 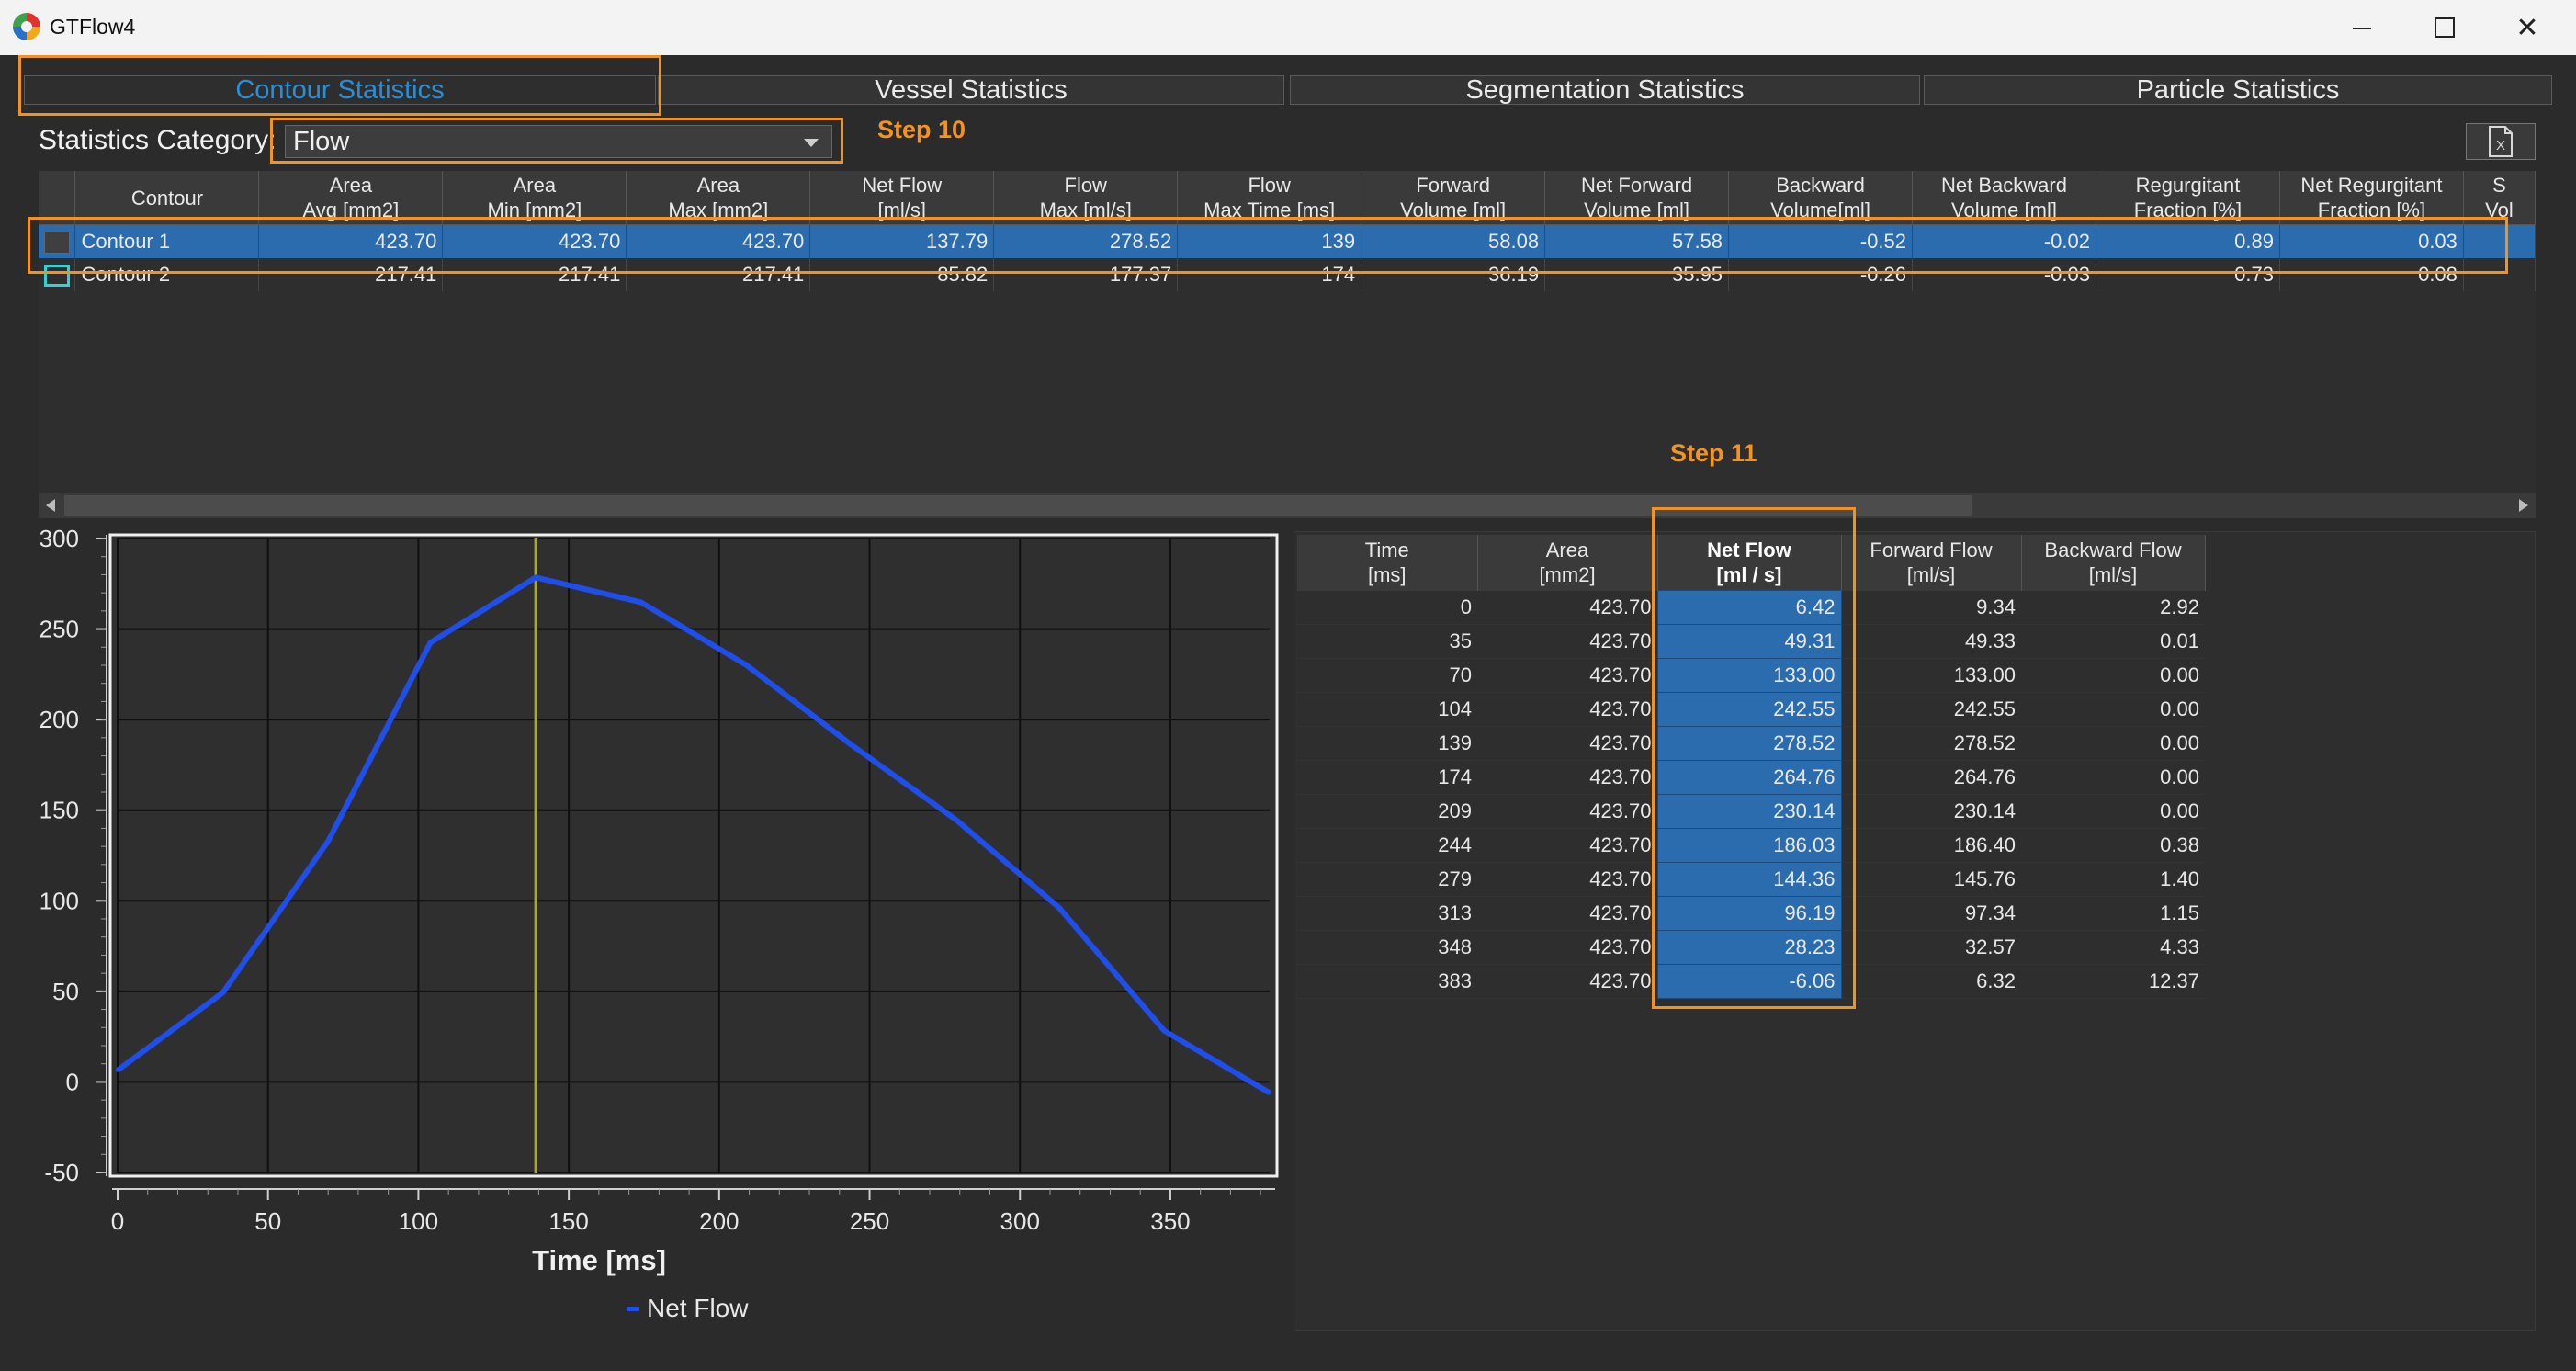 I want to click on table-cell: 144.36, so click(x=1749, y=879).